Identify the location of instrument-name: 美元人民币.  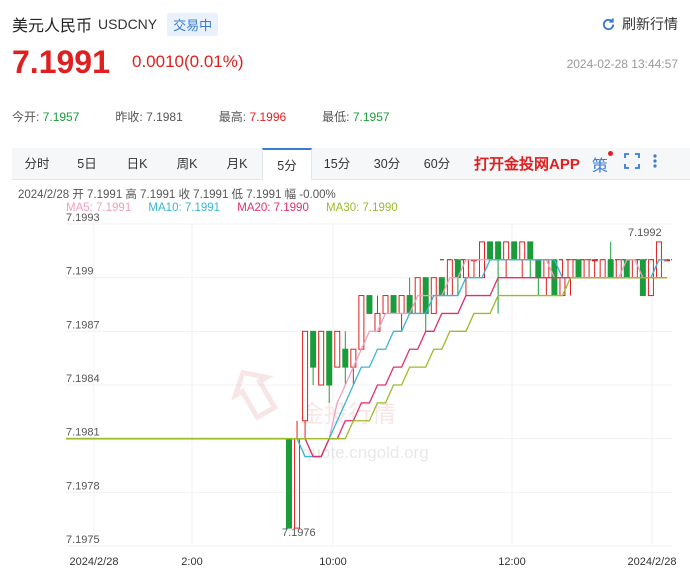
(52, 26).